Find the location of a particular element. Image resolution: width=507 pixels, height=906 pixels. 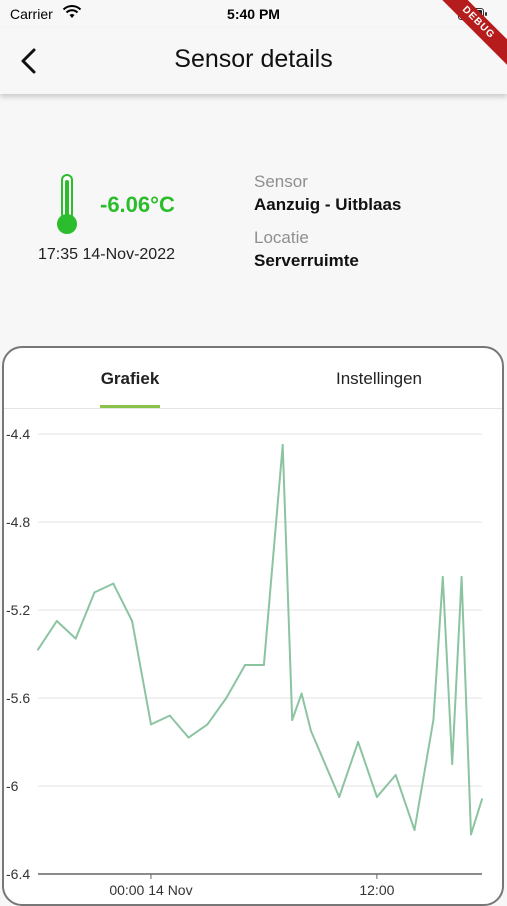

y-tick-label: -5.2 is located at coordinates (18, 610).